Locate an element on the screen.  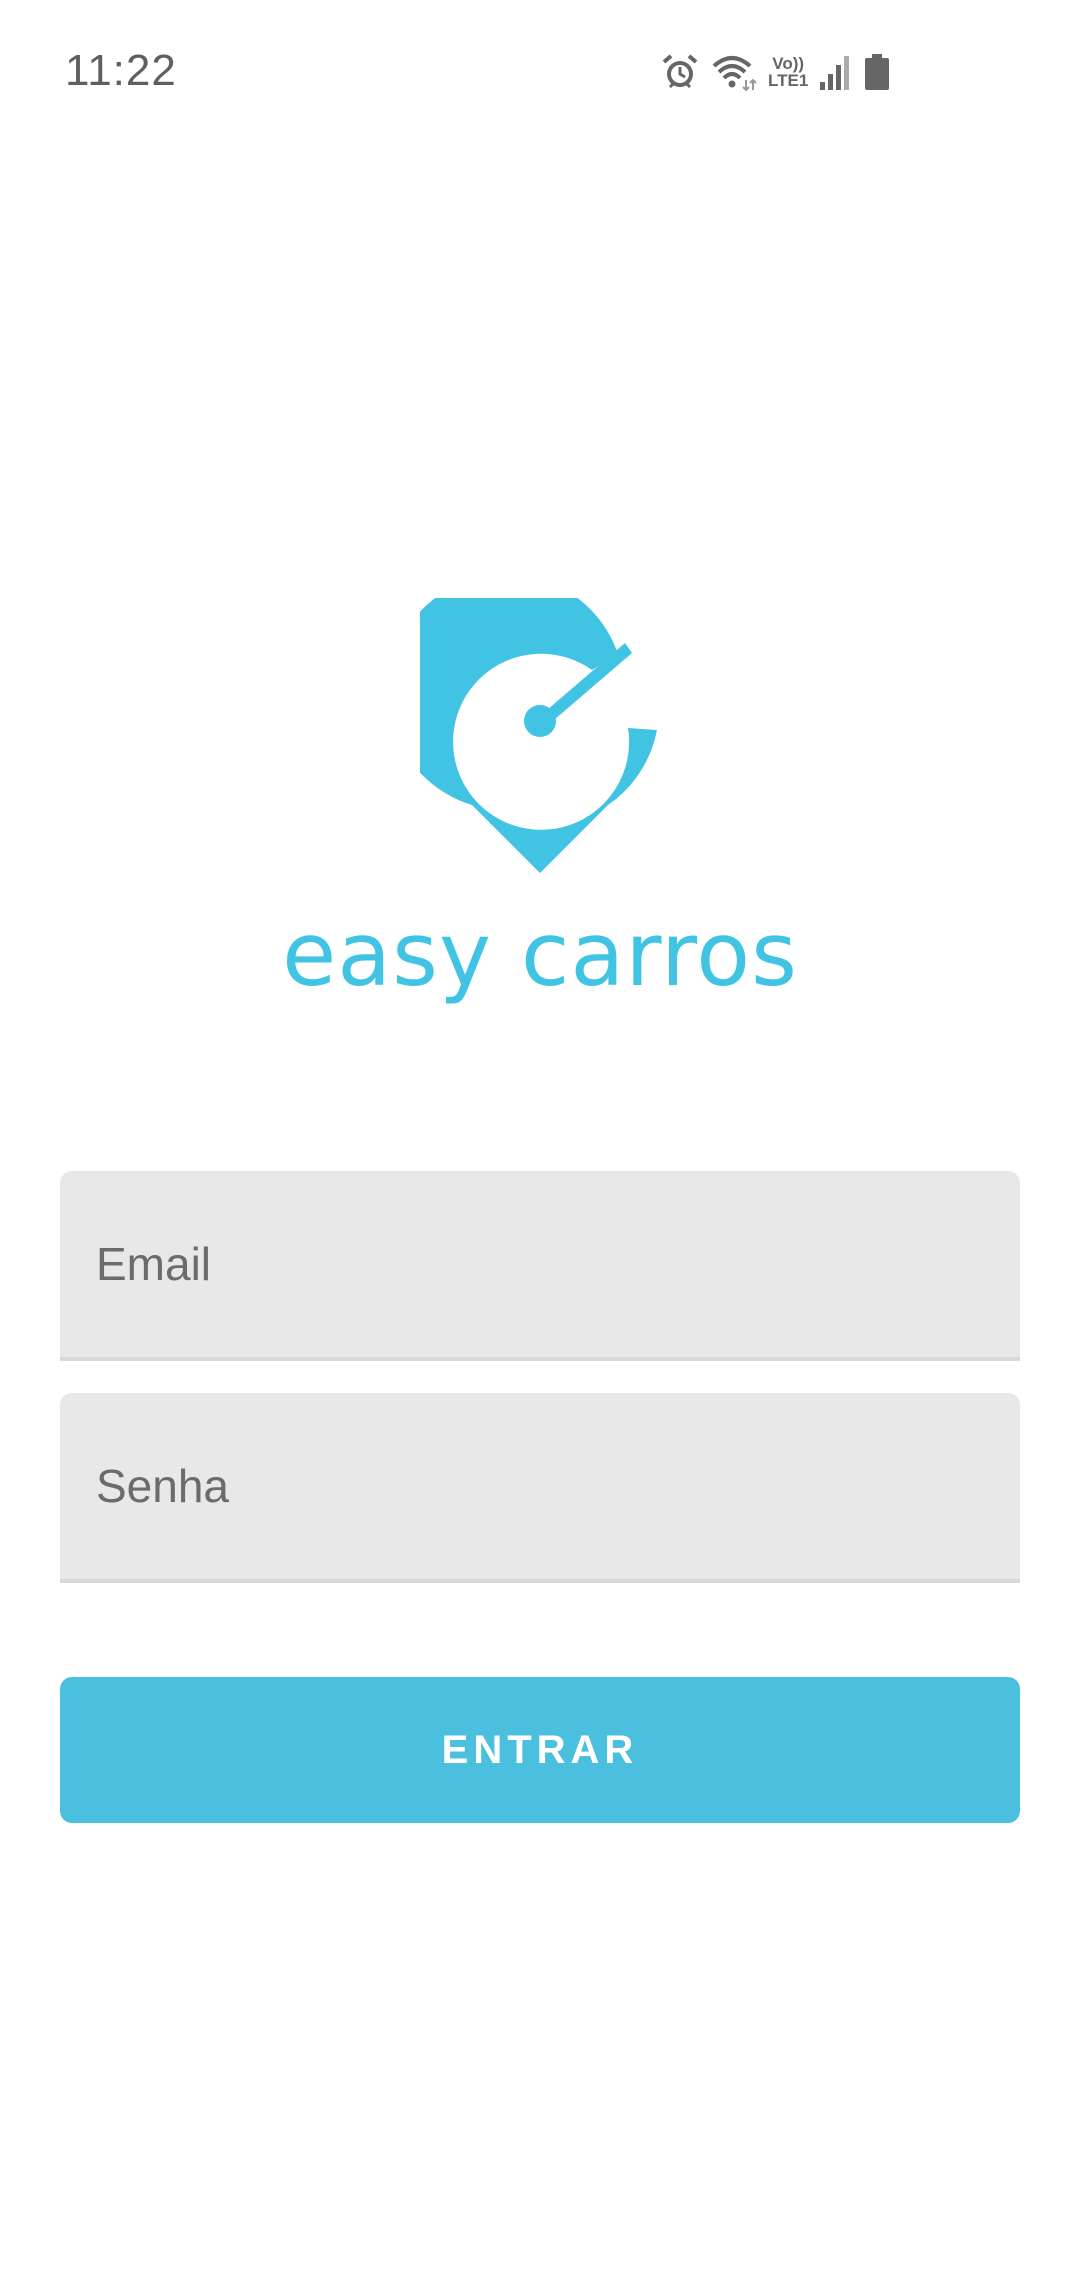
signal-icon is located at coordinates (835, 72).